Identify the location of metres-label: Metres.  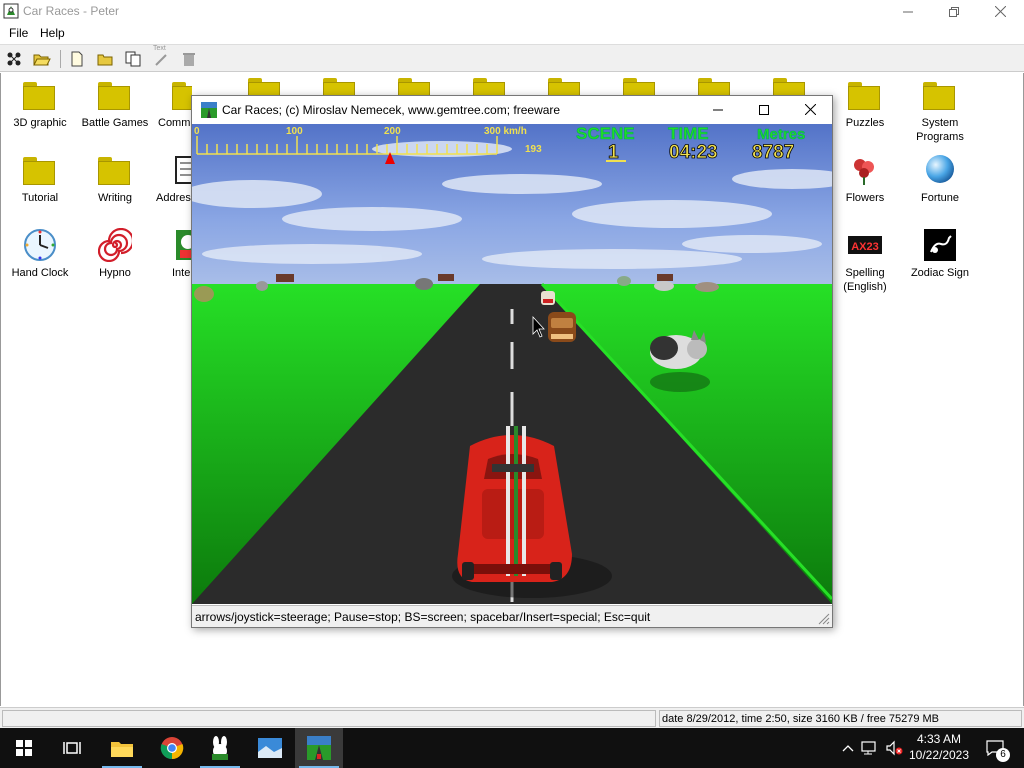
(781, 134).